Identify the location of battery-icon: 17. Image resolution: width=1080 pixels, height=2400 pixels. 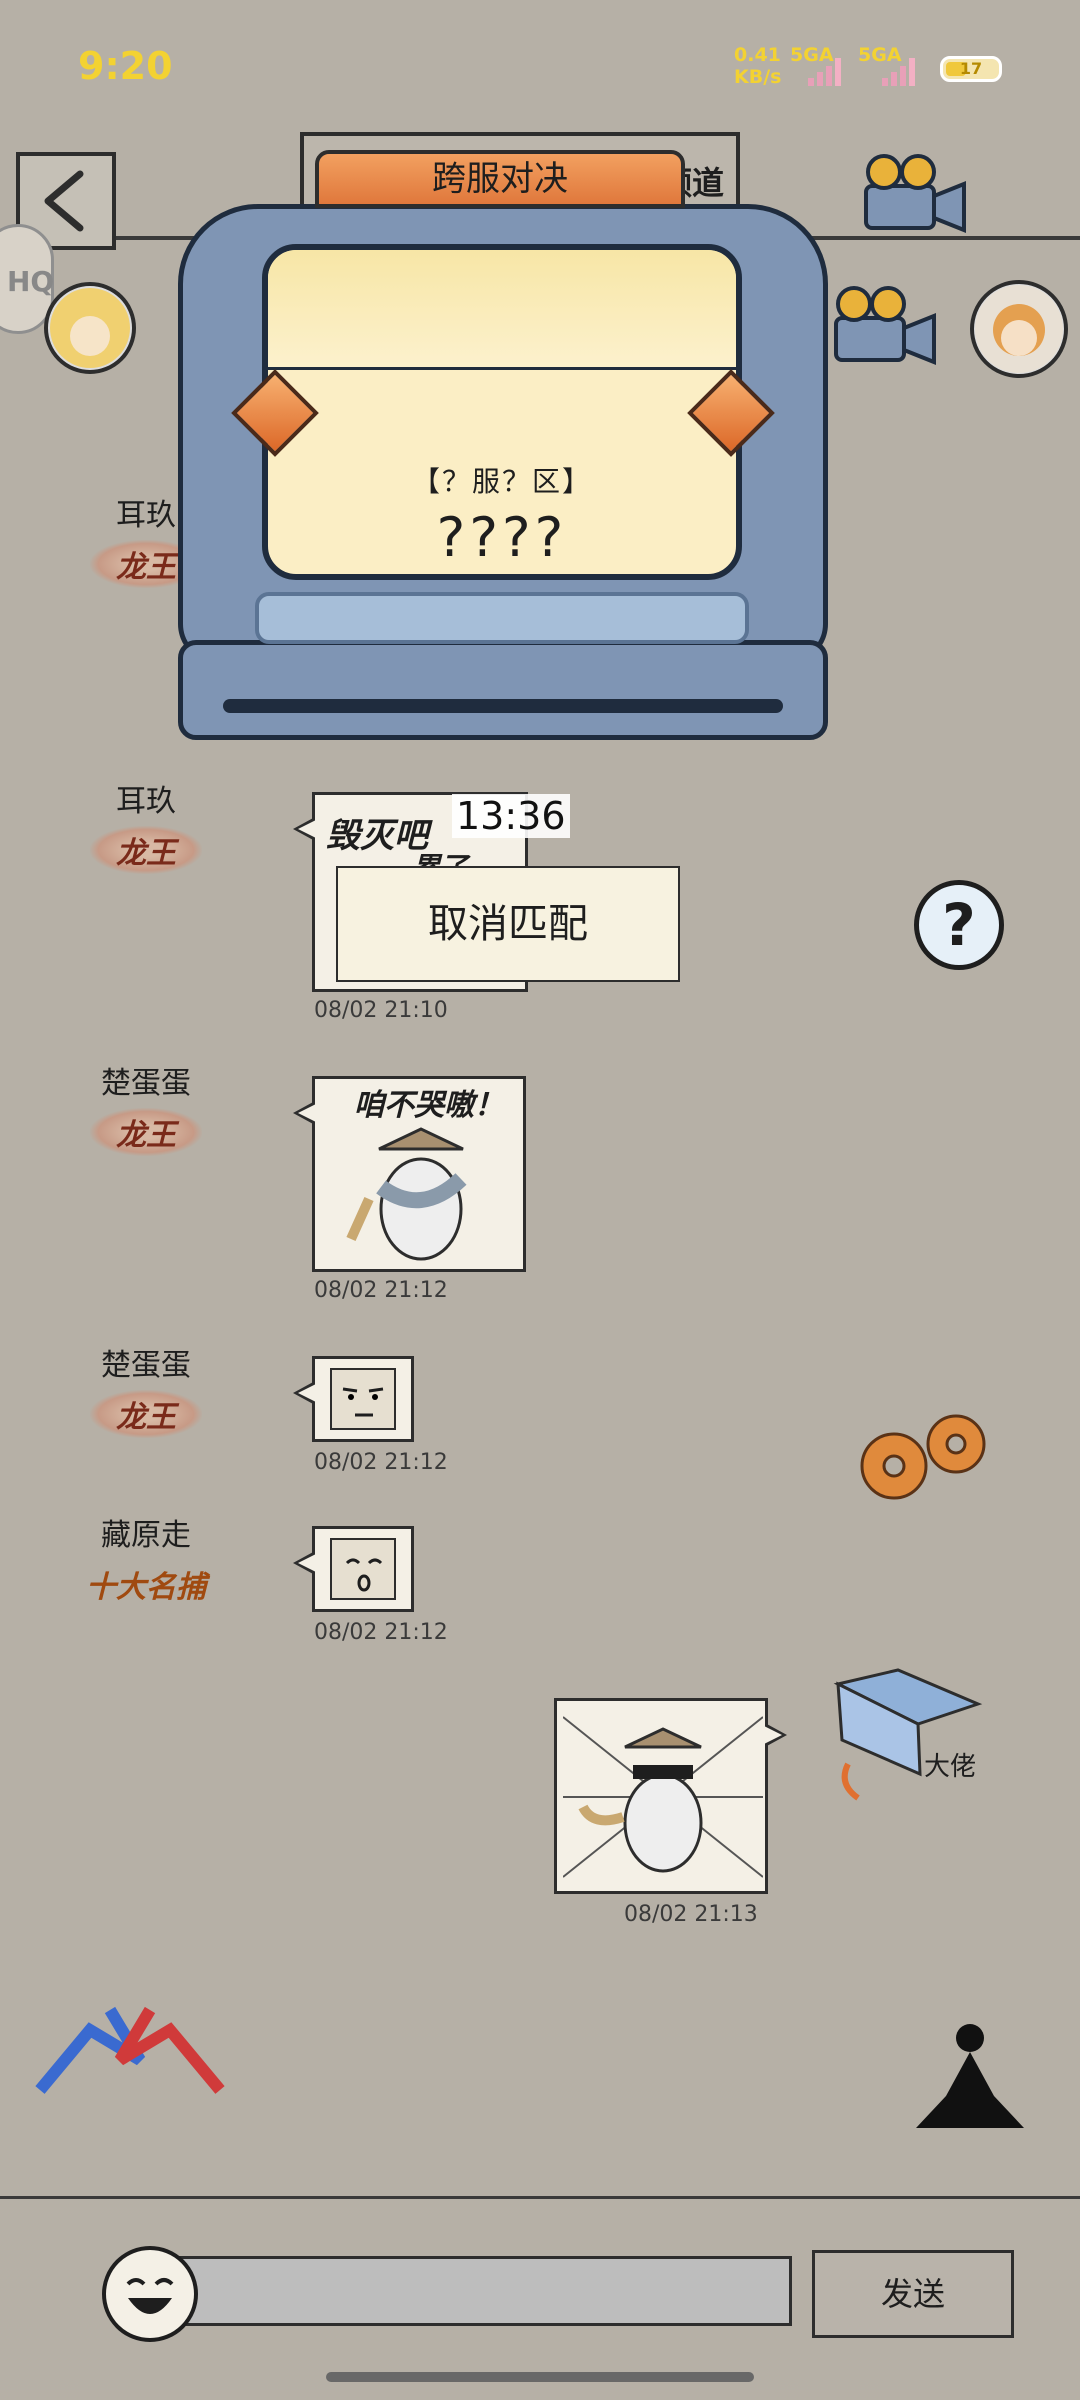
(971, 69).